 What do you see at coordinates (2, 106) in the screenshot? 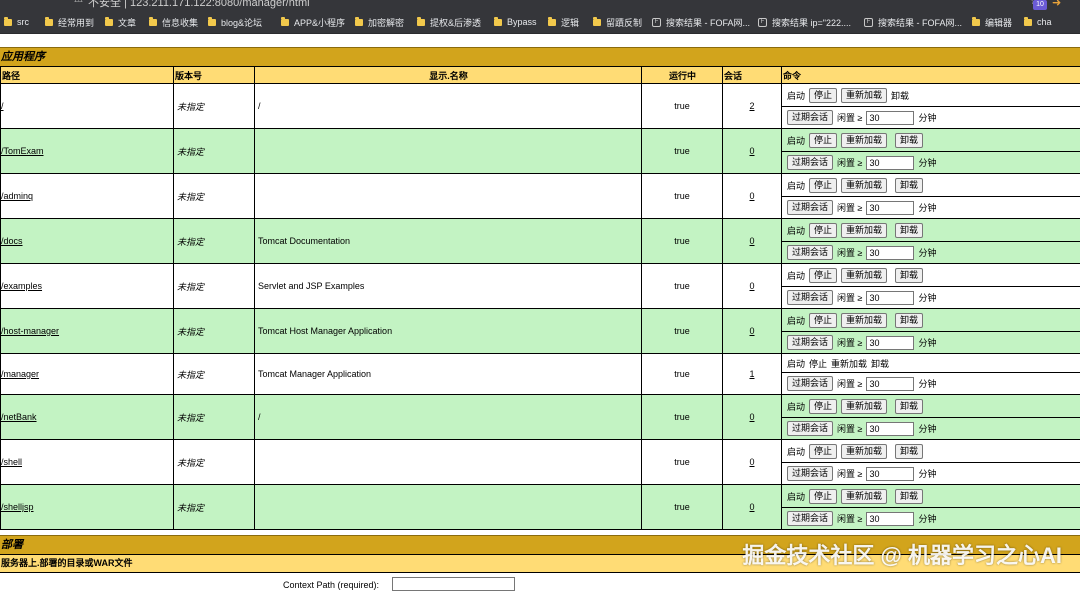
I see `app-path-link: /` at bounding box center [2, 106].